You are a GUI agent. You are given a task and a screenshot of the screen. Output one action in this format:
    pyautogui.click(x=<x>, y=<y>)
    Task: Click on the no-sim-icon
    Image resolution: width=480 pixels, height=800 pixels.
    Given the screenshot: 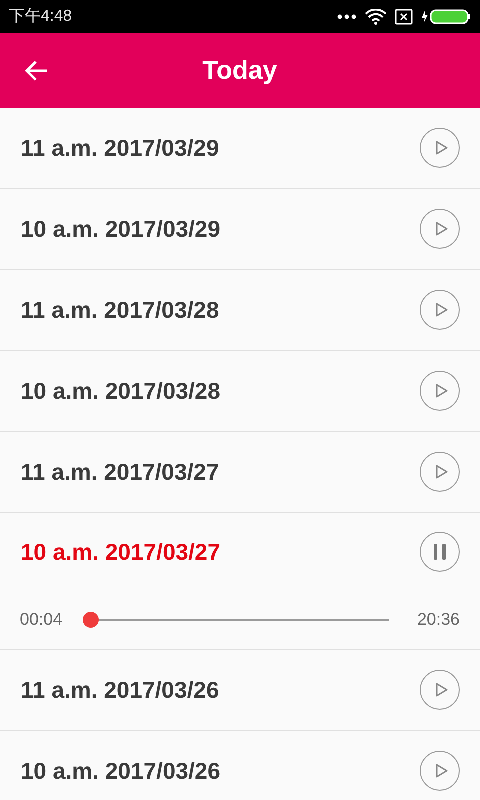 What is the action you would take?
    pyautogui.click(x=404, y=16)
    